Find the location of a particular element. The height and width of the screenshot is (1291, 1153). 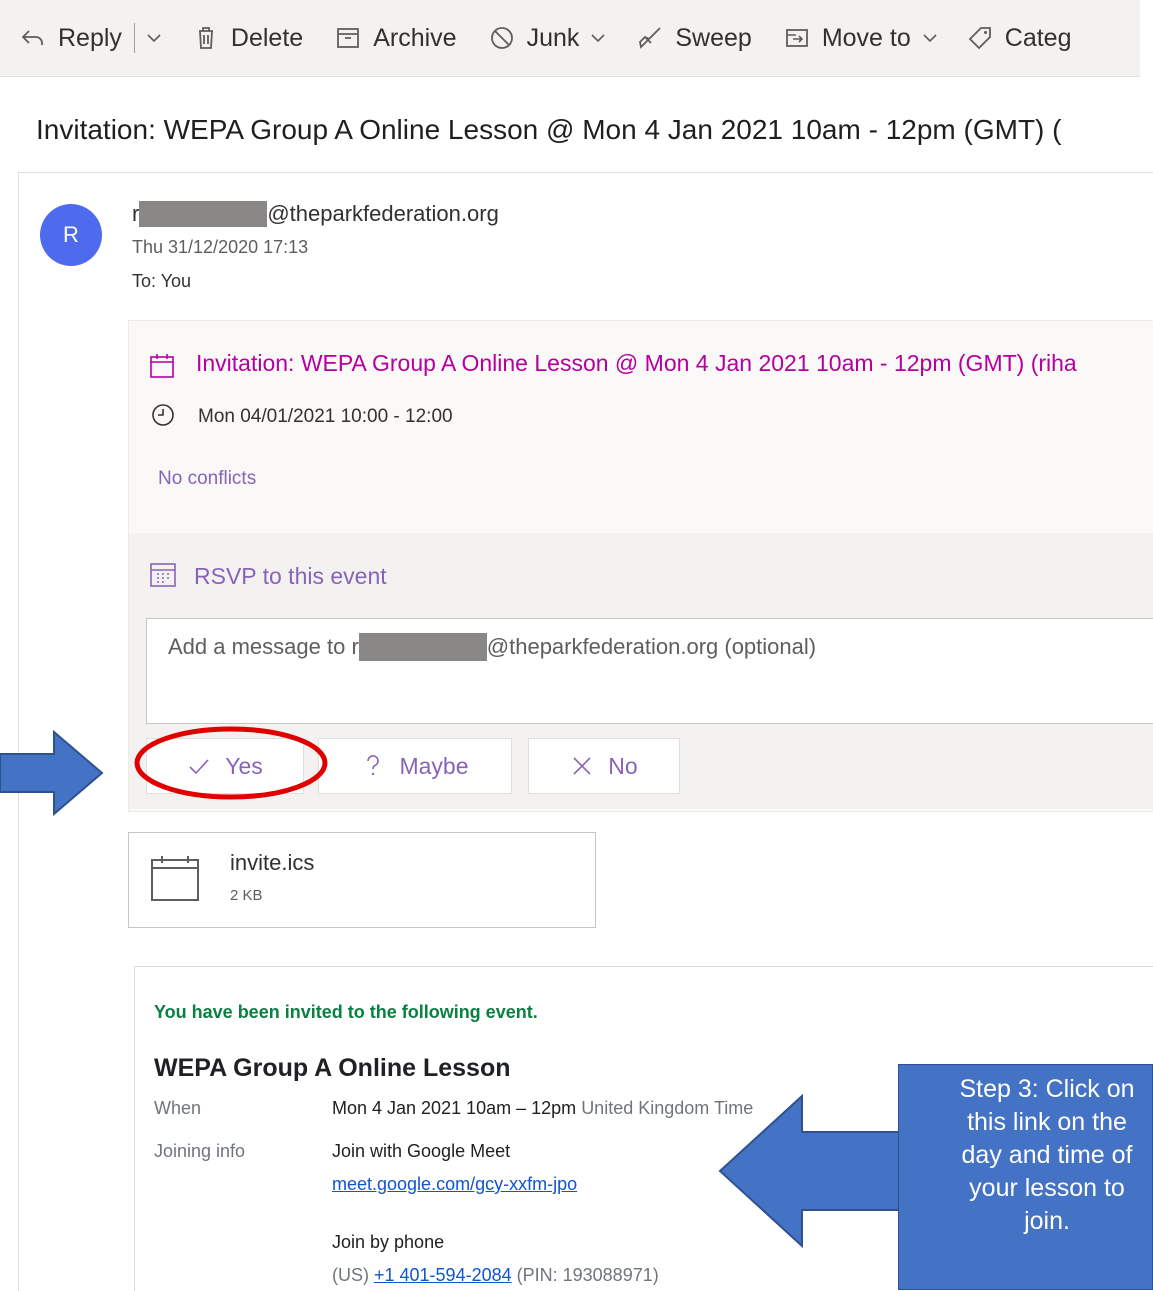

junk-label: Junk is located at coordinates (553, 37).